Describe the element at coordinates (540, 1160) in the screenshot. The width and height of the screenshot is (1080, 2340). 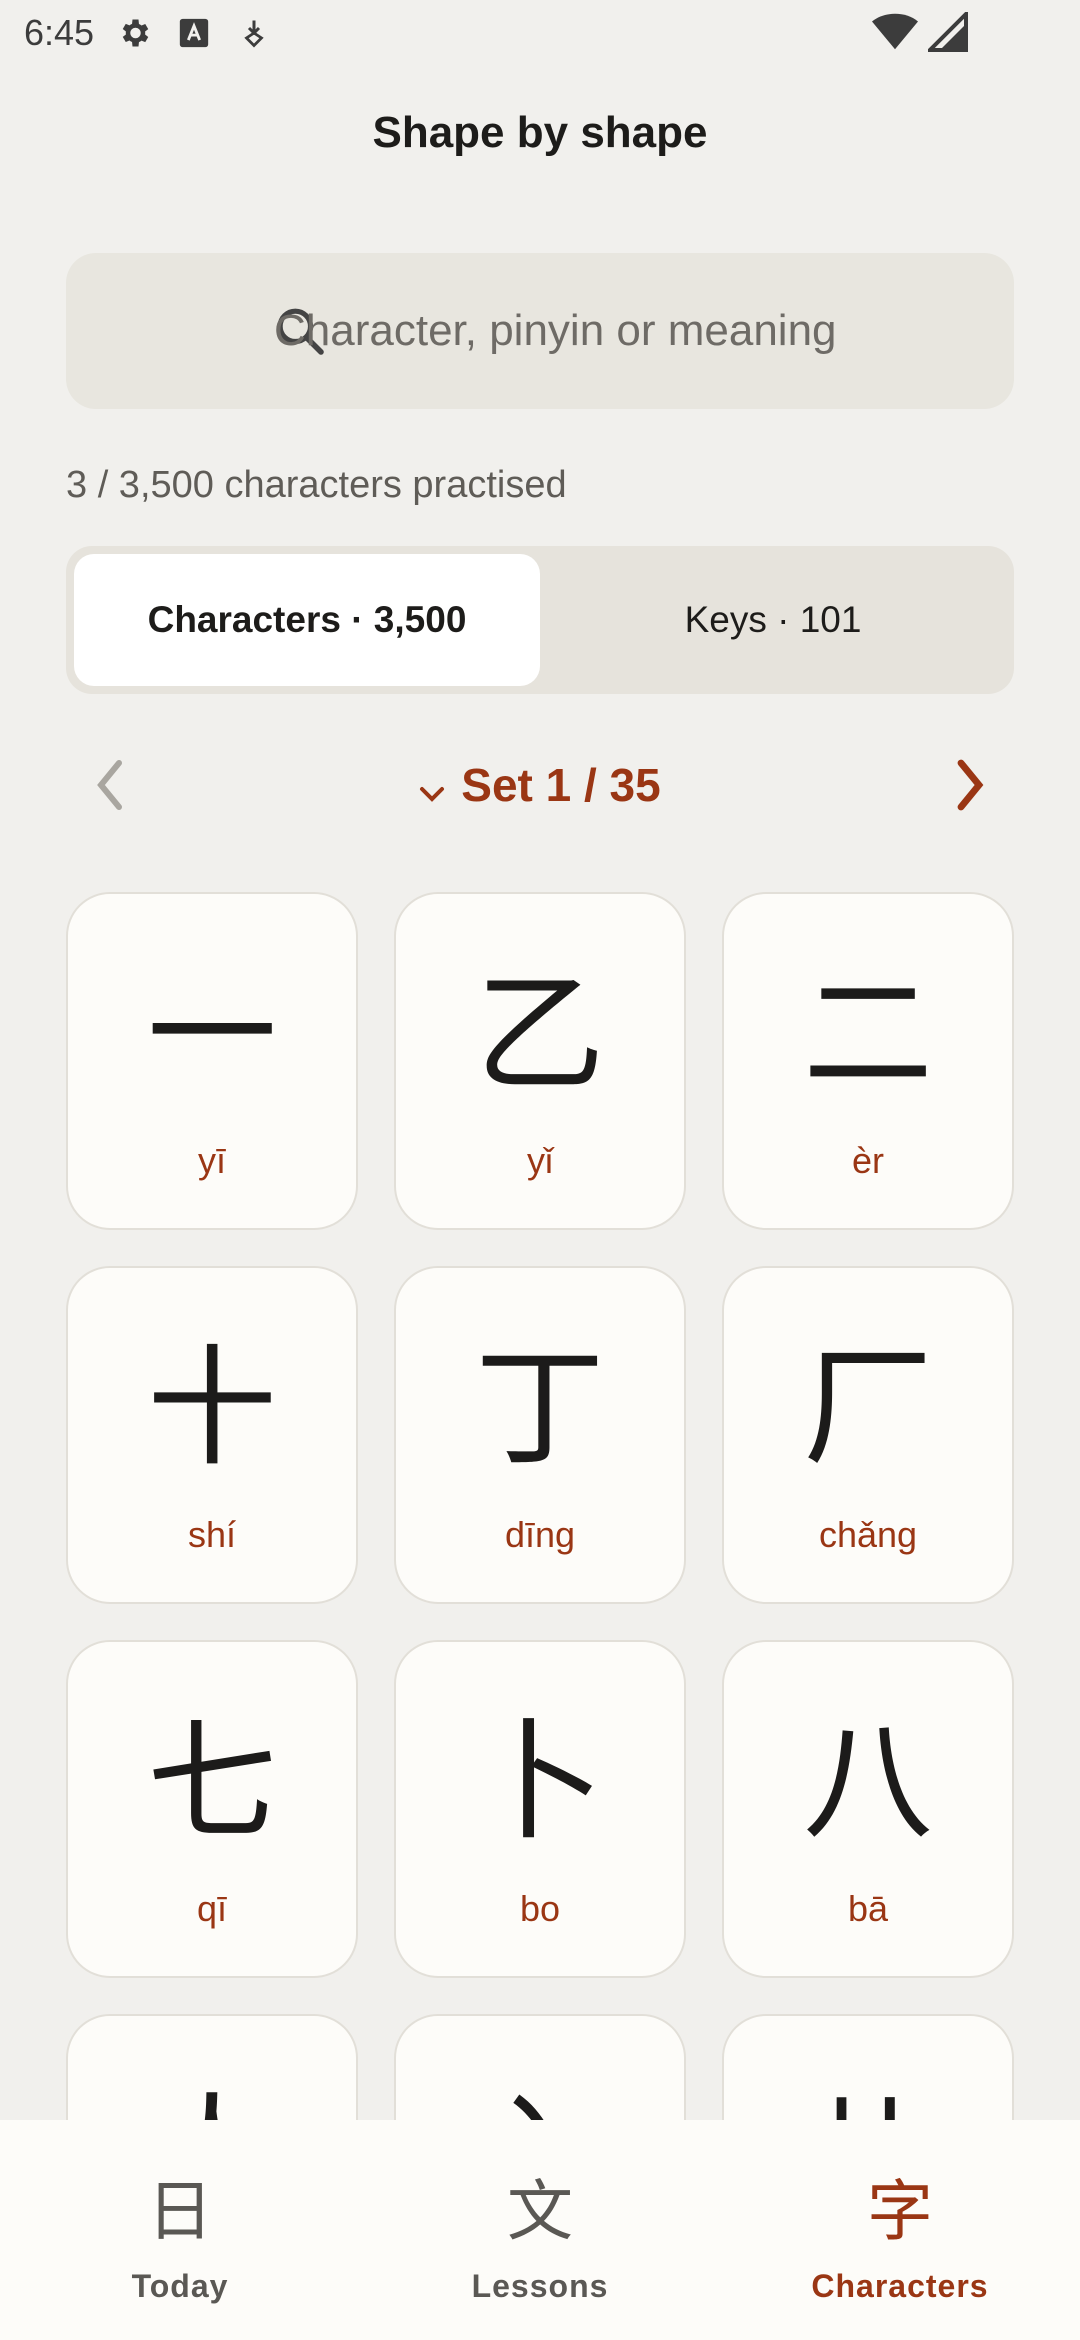
I see `character-pinyin: yǐ` at that location.